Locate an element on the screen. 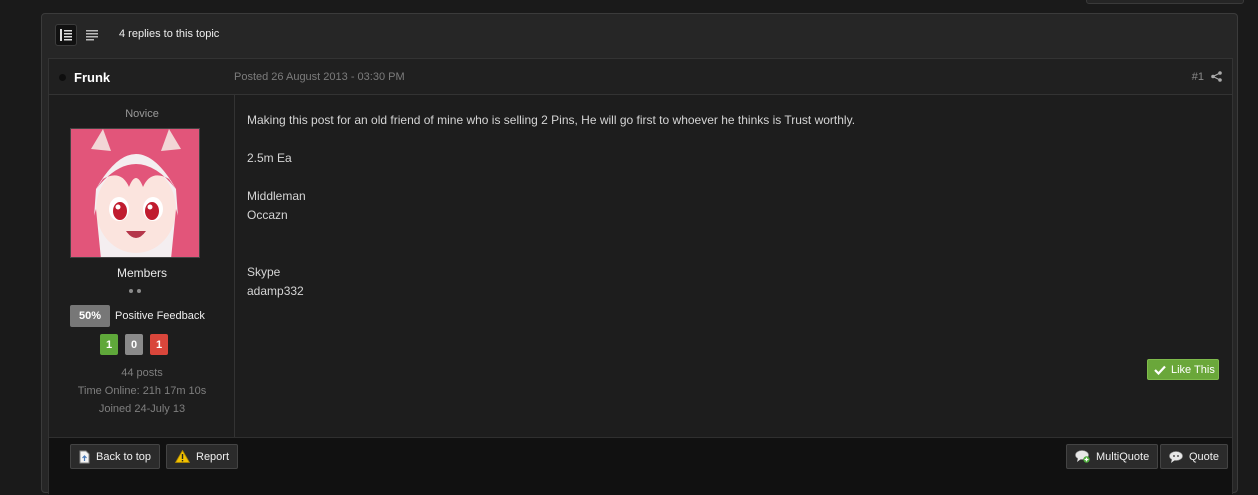 This screenshot has width=1258, height=495. post-number: #1 is located at coordinates (1198, 77).